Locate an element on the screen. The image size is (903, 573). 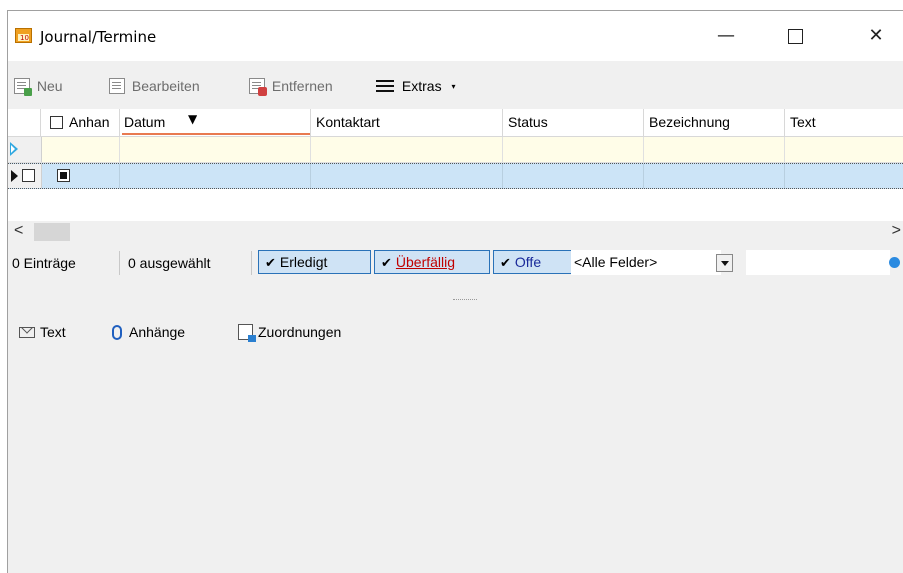
entries-count: 0 Einträge is located at coordinates (64, 263).